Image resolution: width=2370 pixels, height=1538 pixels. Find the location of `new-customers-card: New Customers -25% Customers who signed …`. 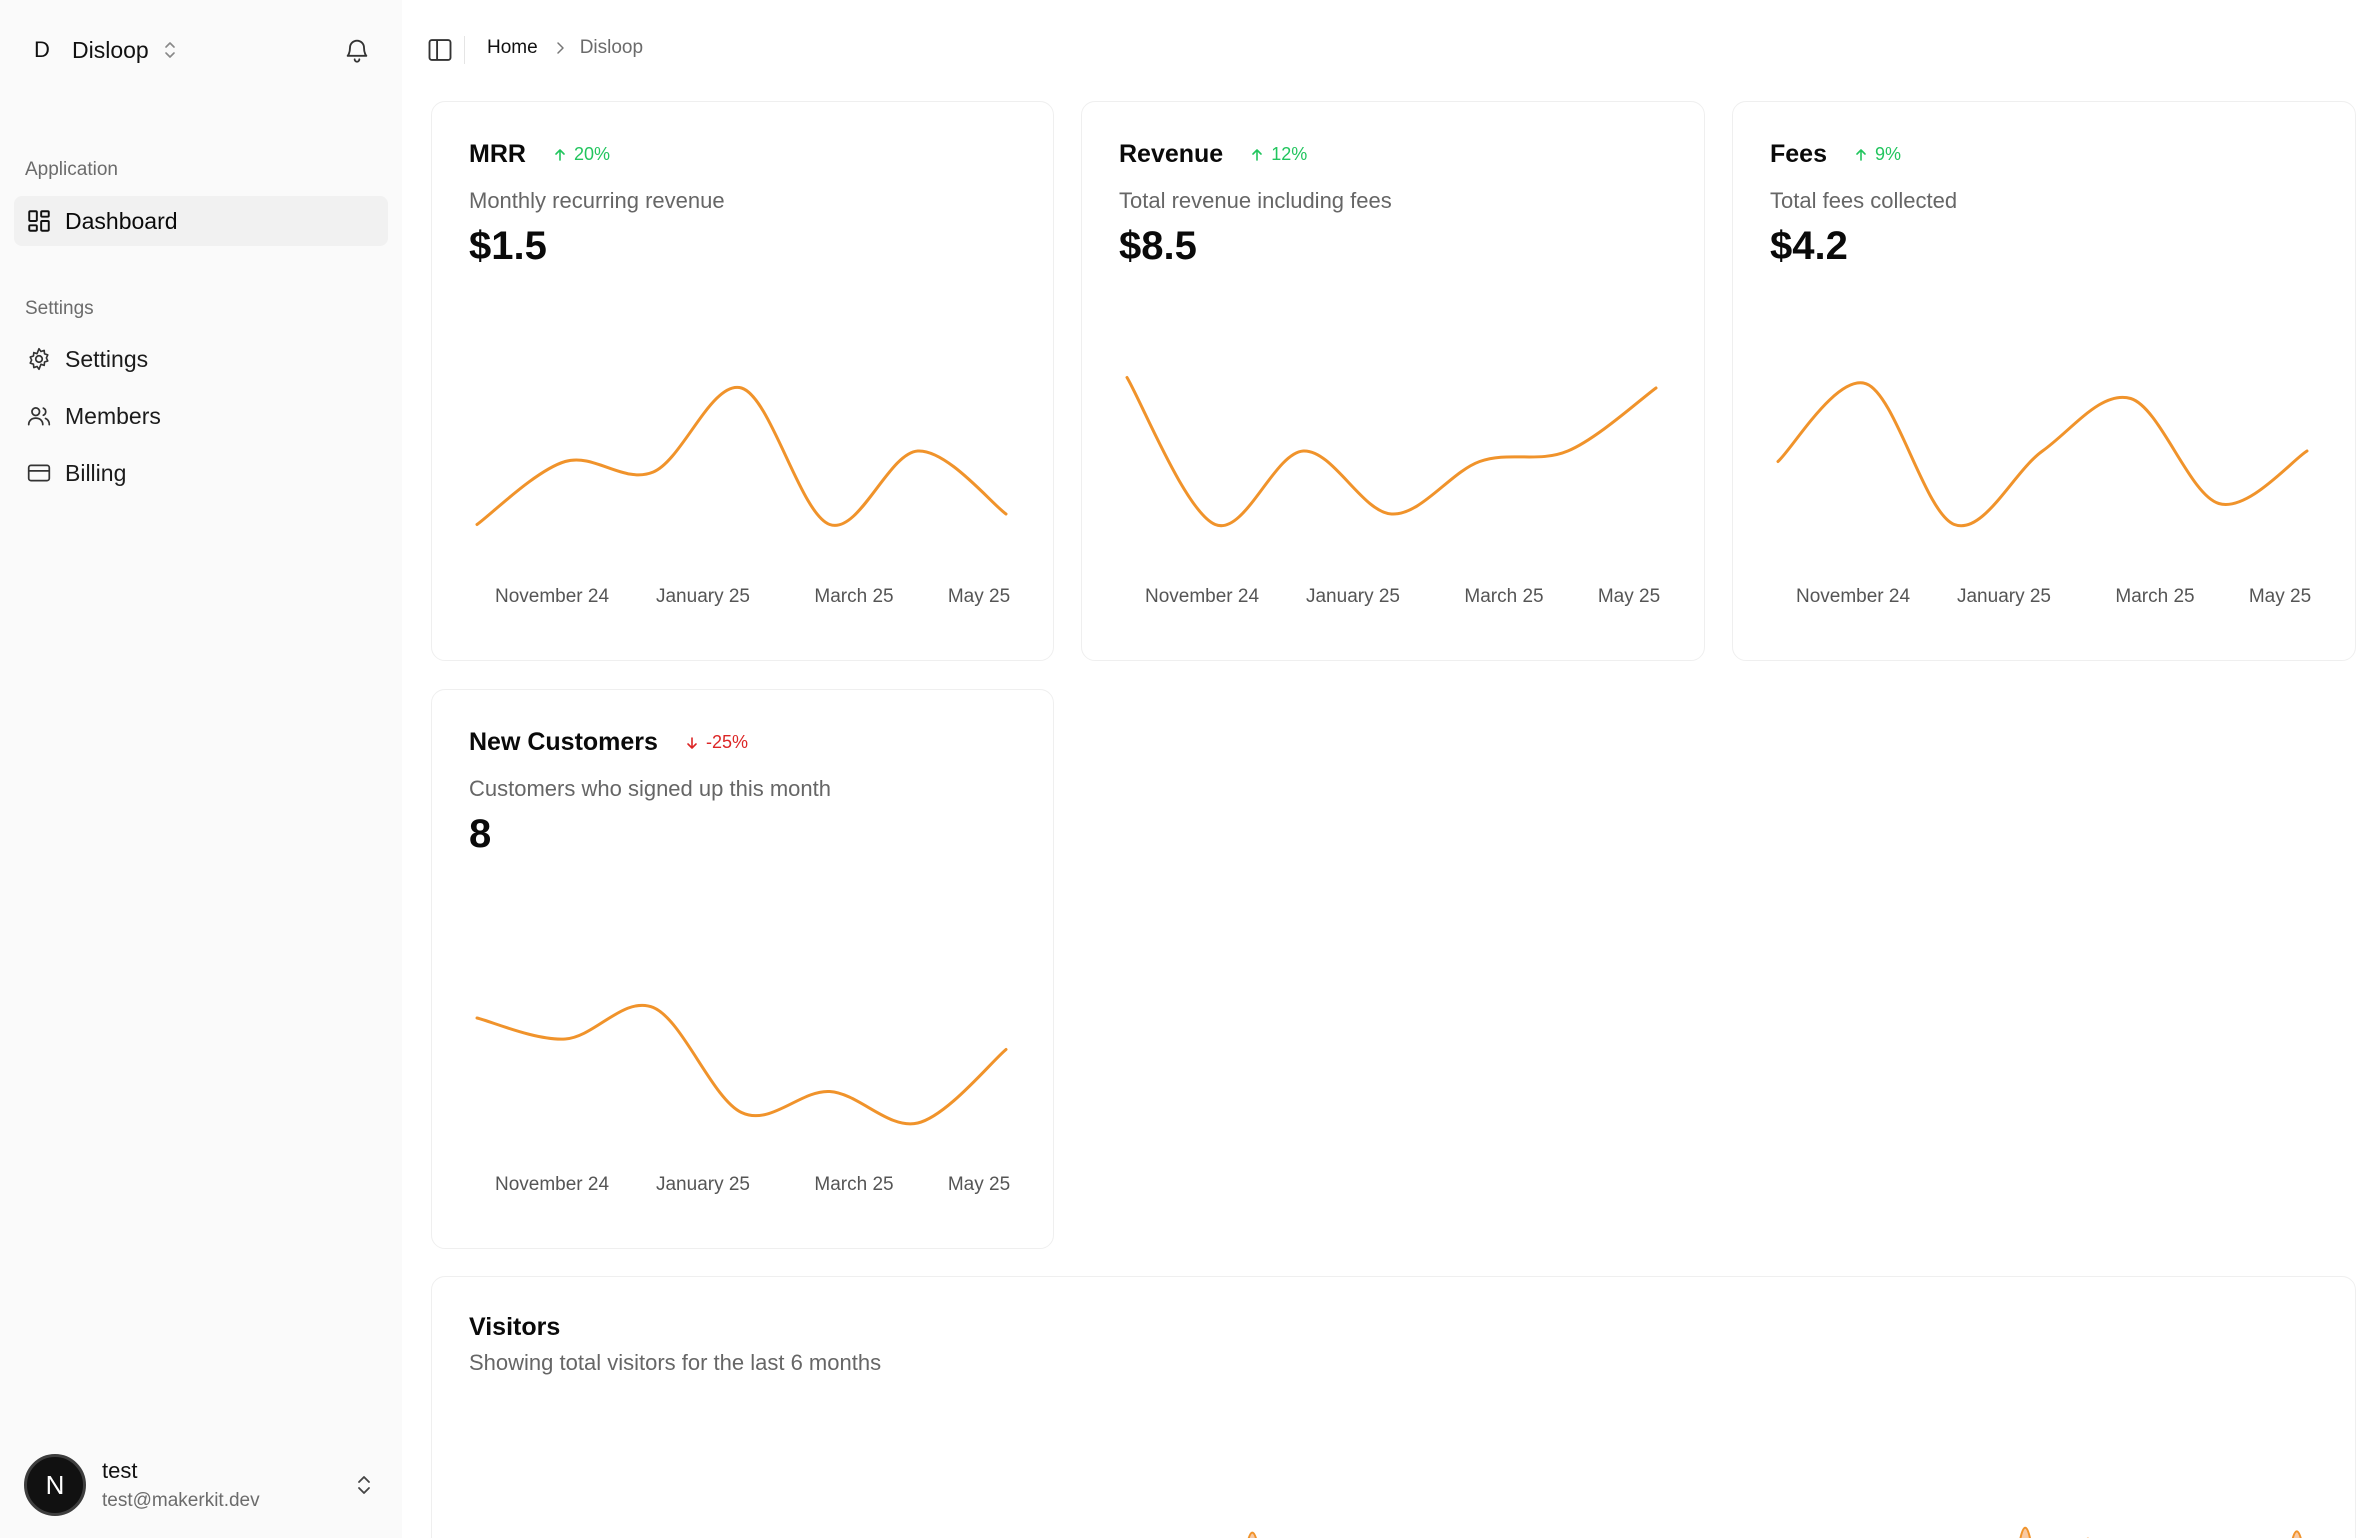

new-customers-card: New Customers -25% Customers who signed … is located at coordinates (742, 969).